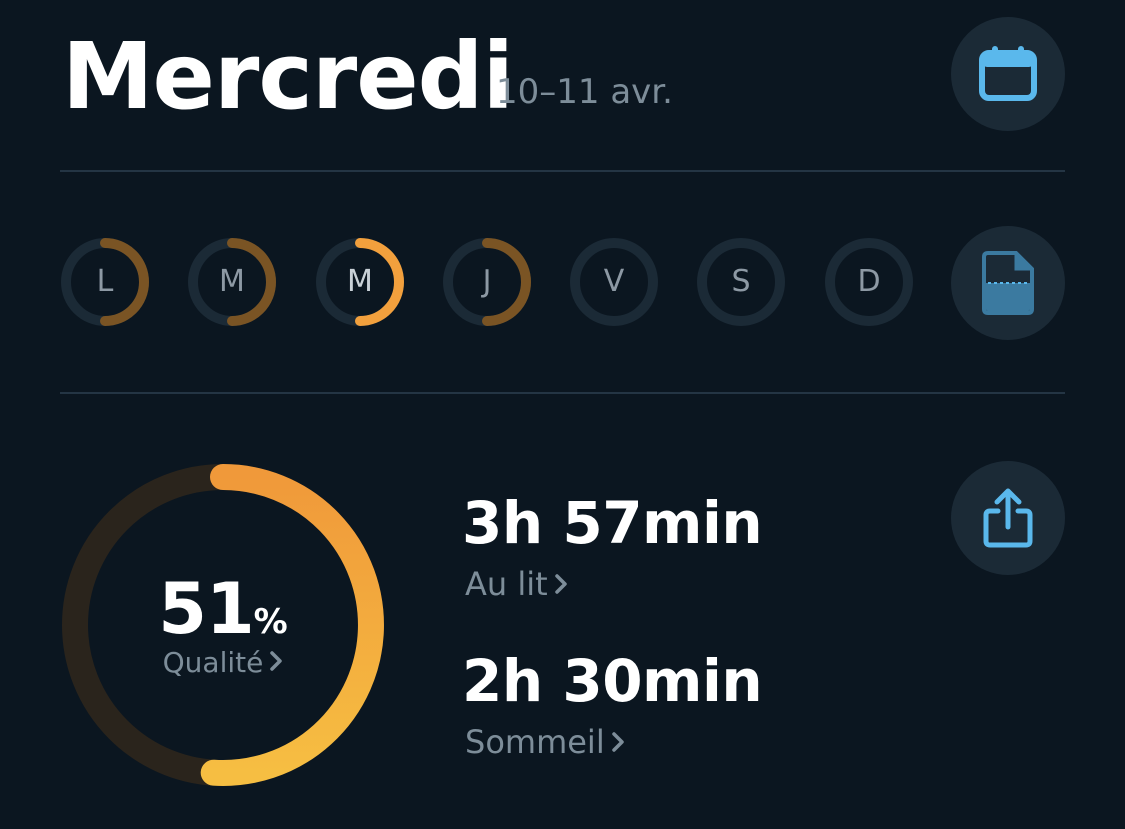 The width and height of the screenshot is (1125, 829). I want to click on day-sunday: D, so click(869, 282).